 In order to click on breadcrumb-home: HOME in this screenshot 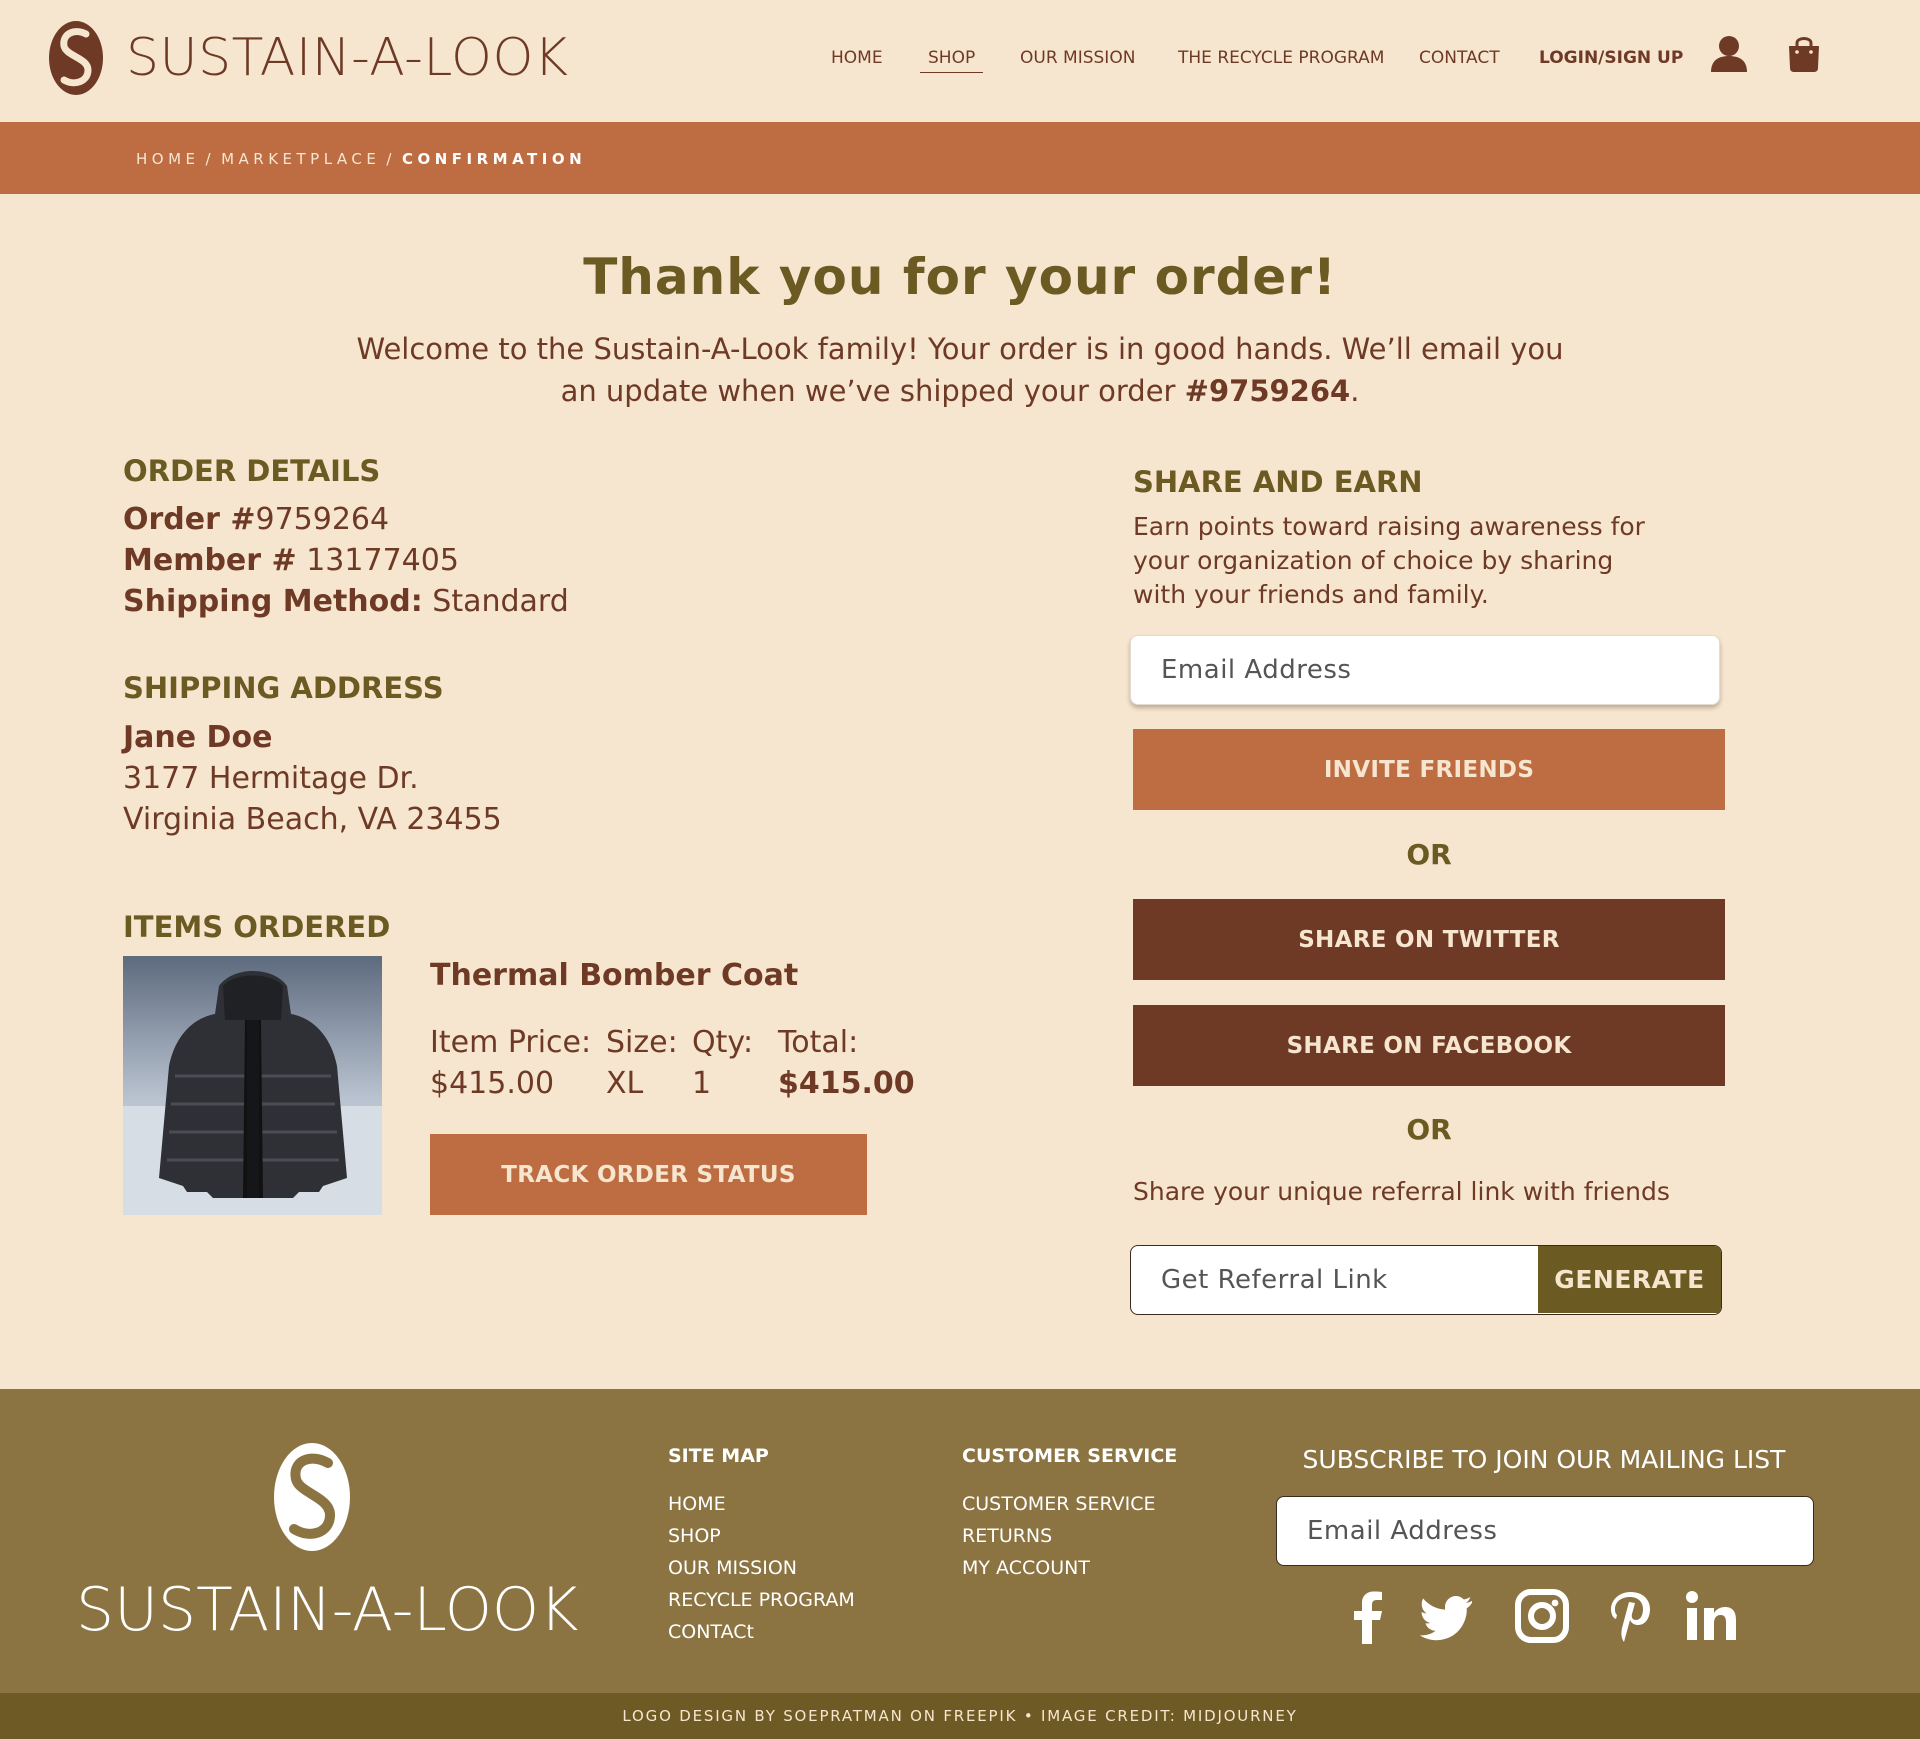, I will do `click(168, 159)`.